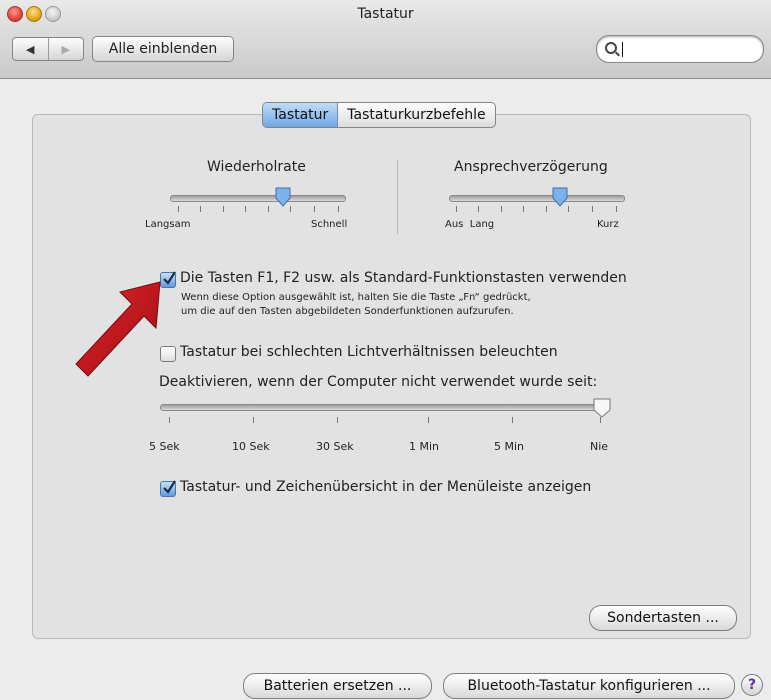 The width and height of the screenshot is (771, 700). Describe the element at coordinates (537, 198) in the screenshot. I see `repeat-delay-slider` at that location.